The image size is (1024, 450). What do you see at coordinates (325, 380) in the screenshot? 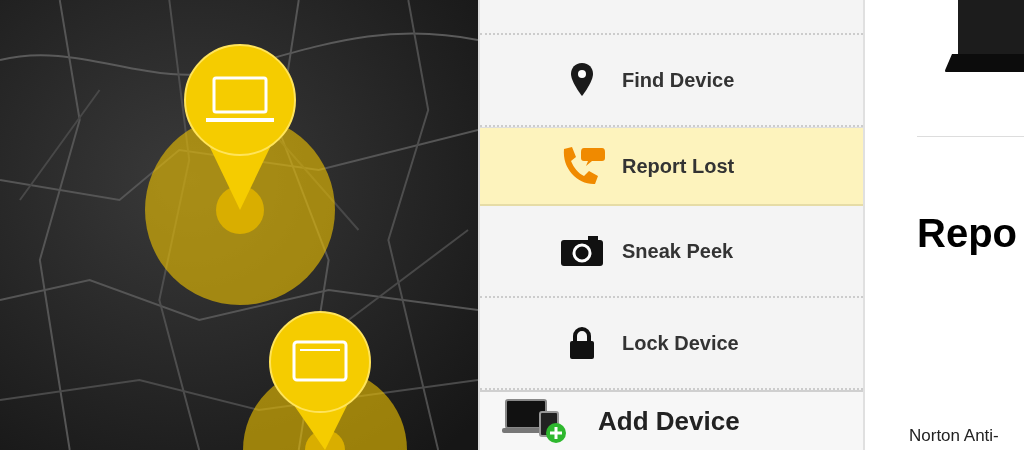
I see `tablet-pin-icon` at bounding box center [325, 380].